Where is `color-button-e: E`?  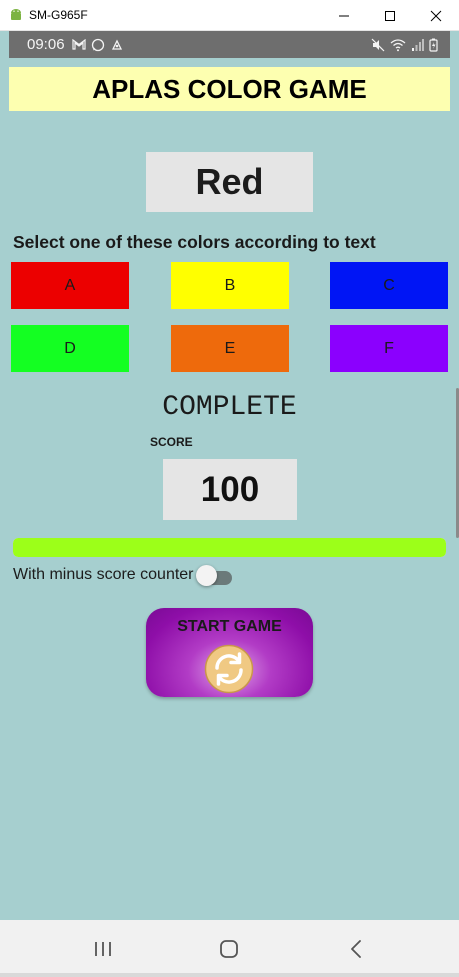 color-button-e: E is located at coordinates (230, 348).